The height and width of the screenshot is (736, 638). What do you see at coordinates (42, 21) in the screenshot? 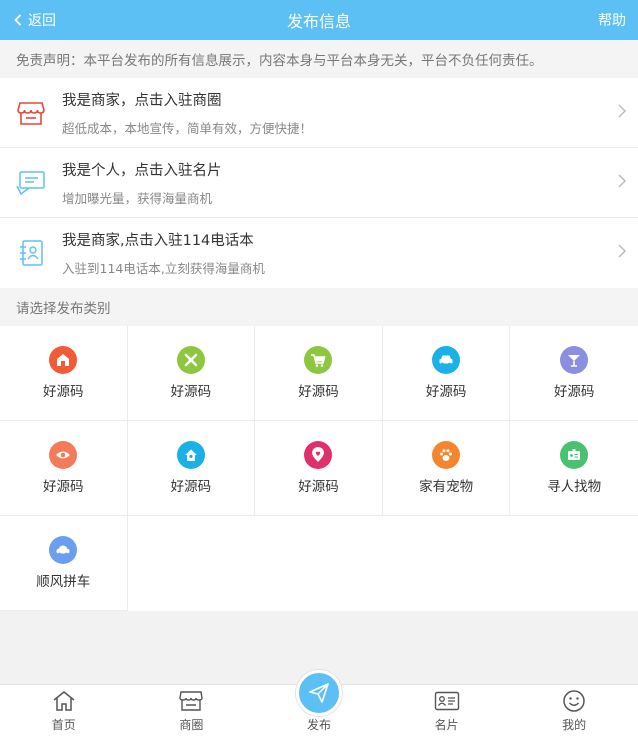
I see `back-label: 返回` at bounding box center [42, 21].